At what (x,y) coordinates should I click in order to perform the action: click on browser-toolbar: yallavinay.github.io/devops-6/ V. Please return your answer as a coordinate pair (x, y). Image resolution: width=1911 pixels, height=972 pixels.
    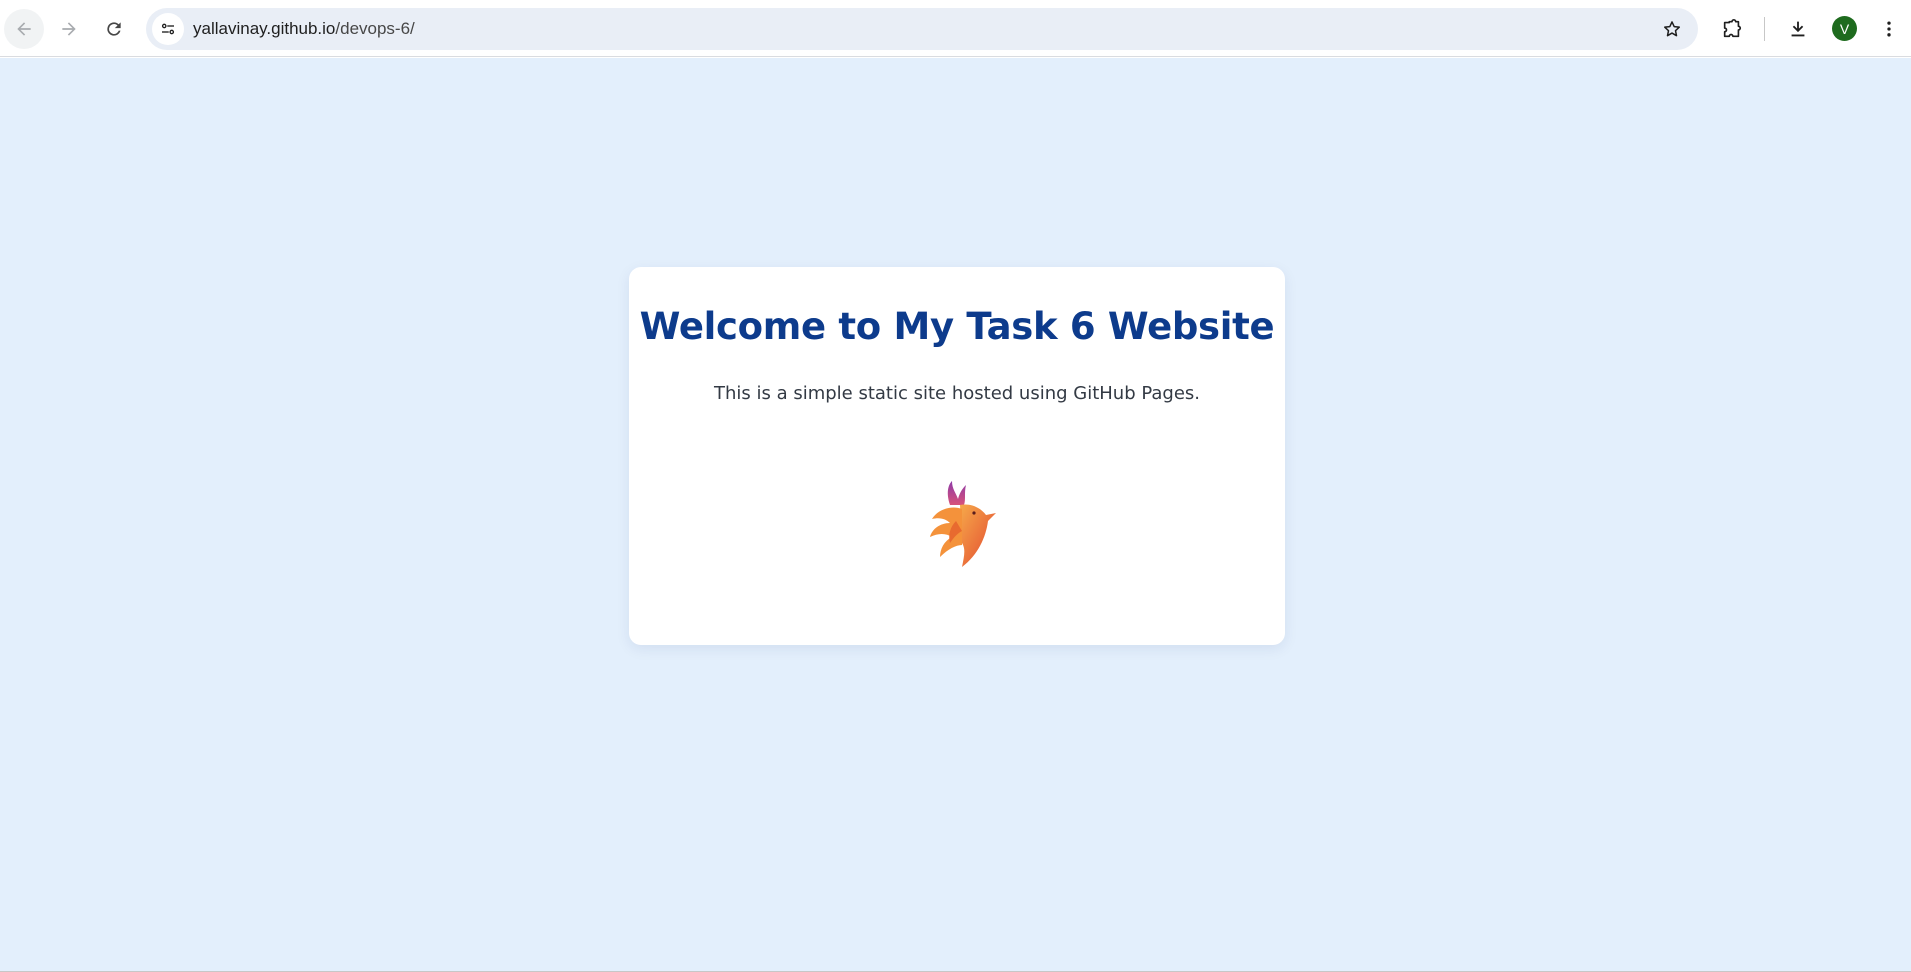
    Looking at the image, I should click on (955, 28).